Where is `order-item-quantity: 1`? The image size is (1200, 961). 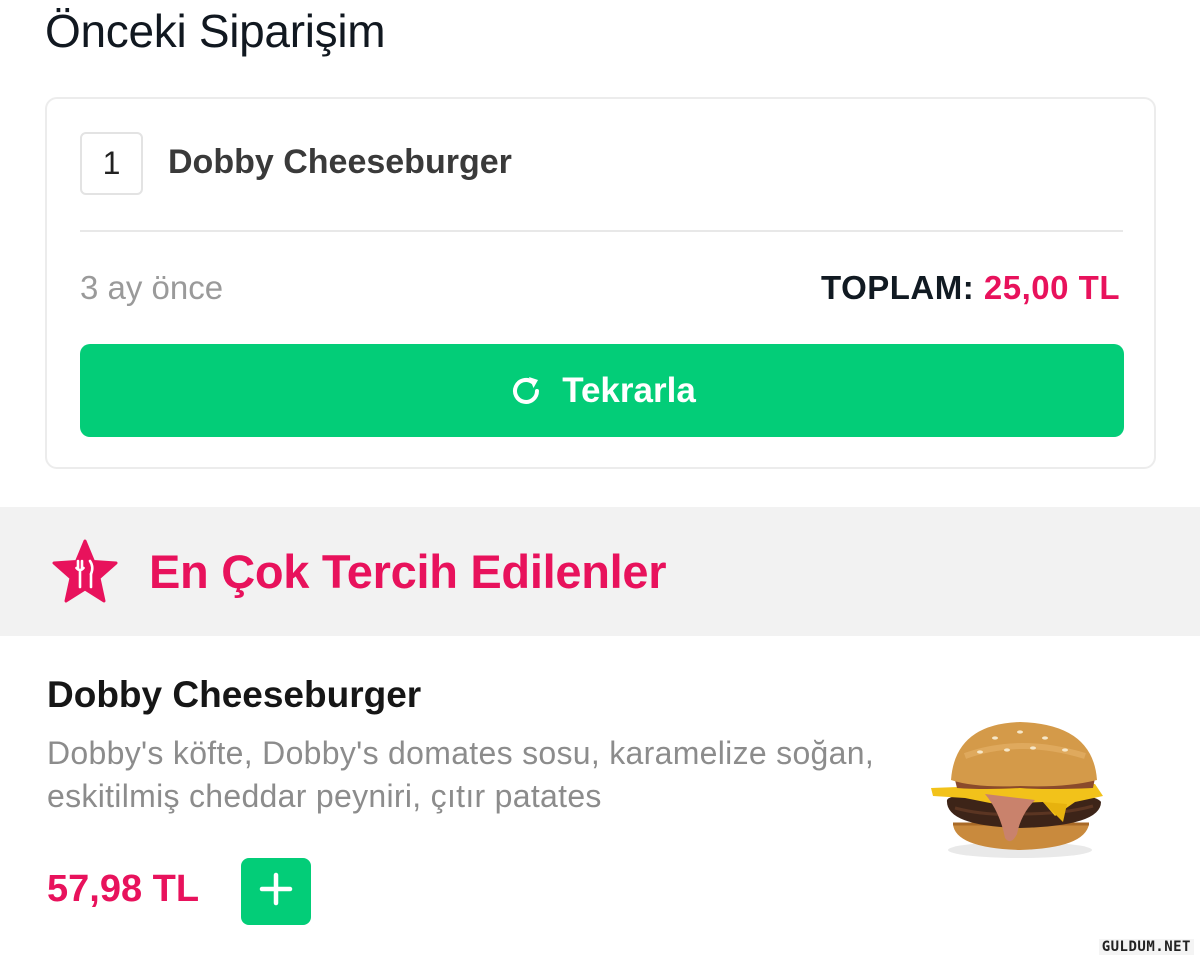 order-item-quantity: 1 is located at coordinates (111, 163).